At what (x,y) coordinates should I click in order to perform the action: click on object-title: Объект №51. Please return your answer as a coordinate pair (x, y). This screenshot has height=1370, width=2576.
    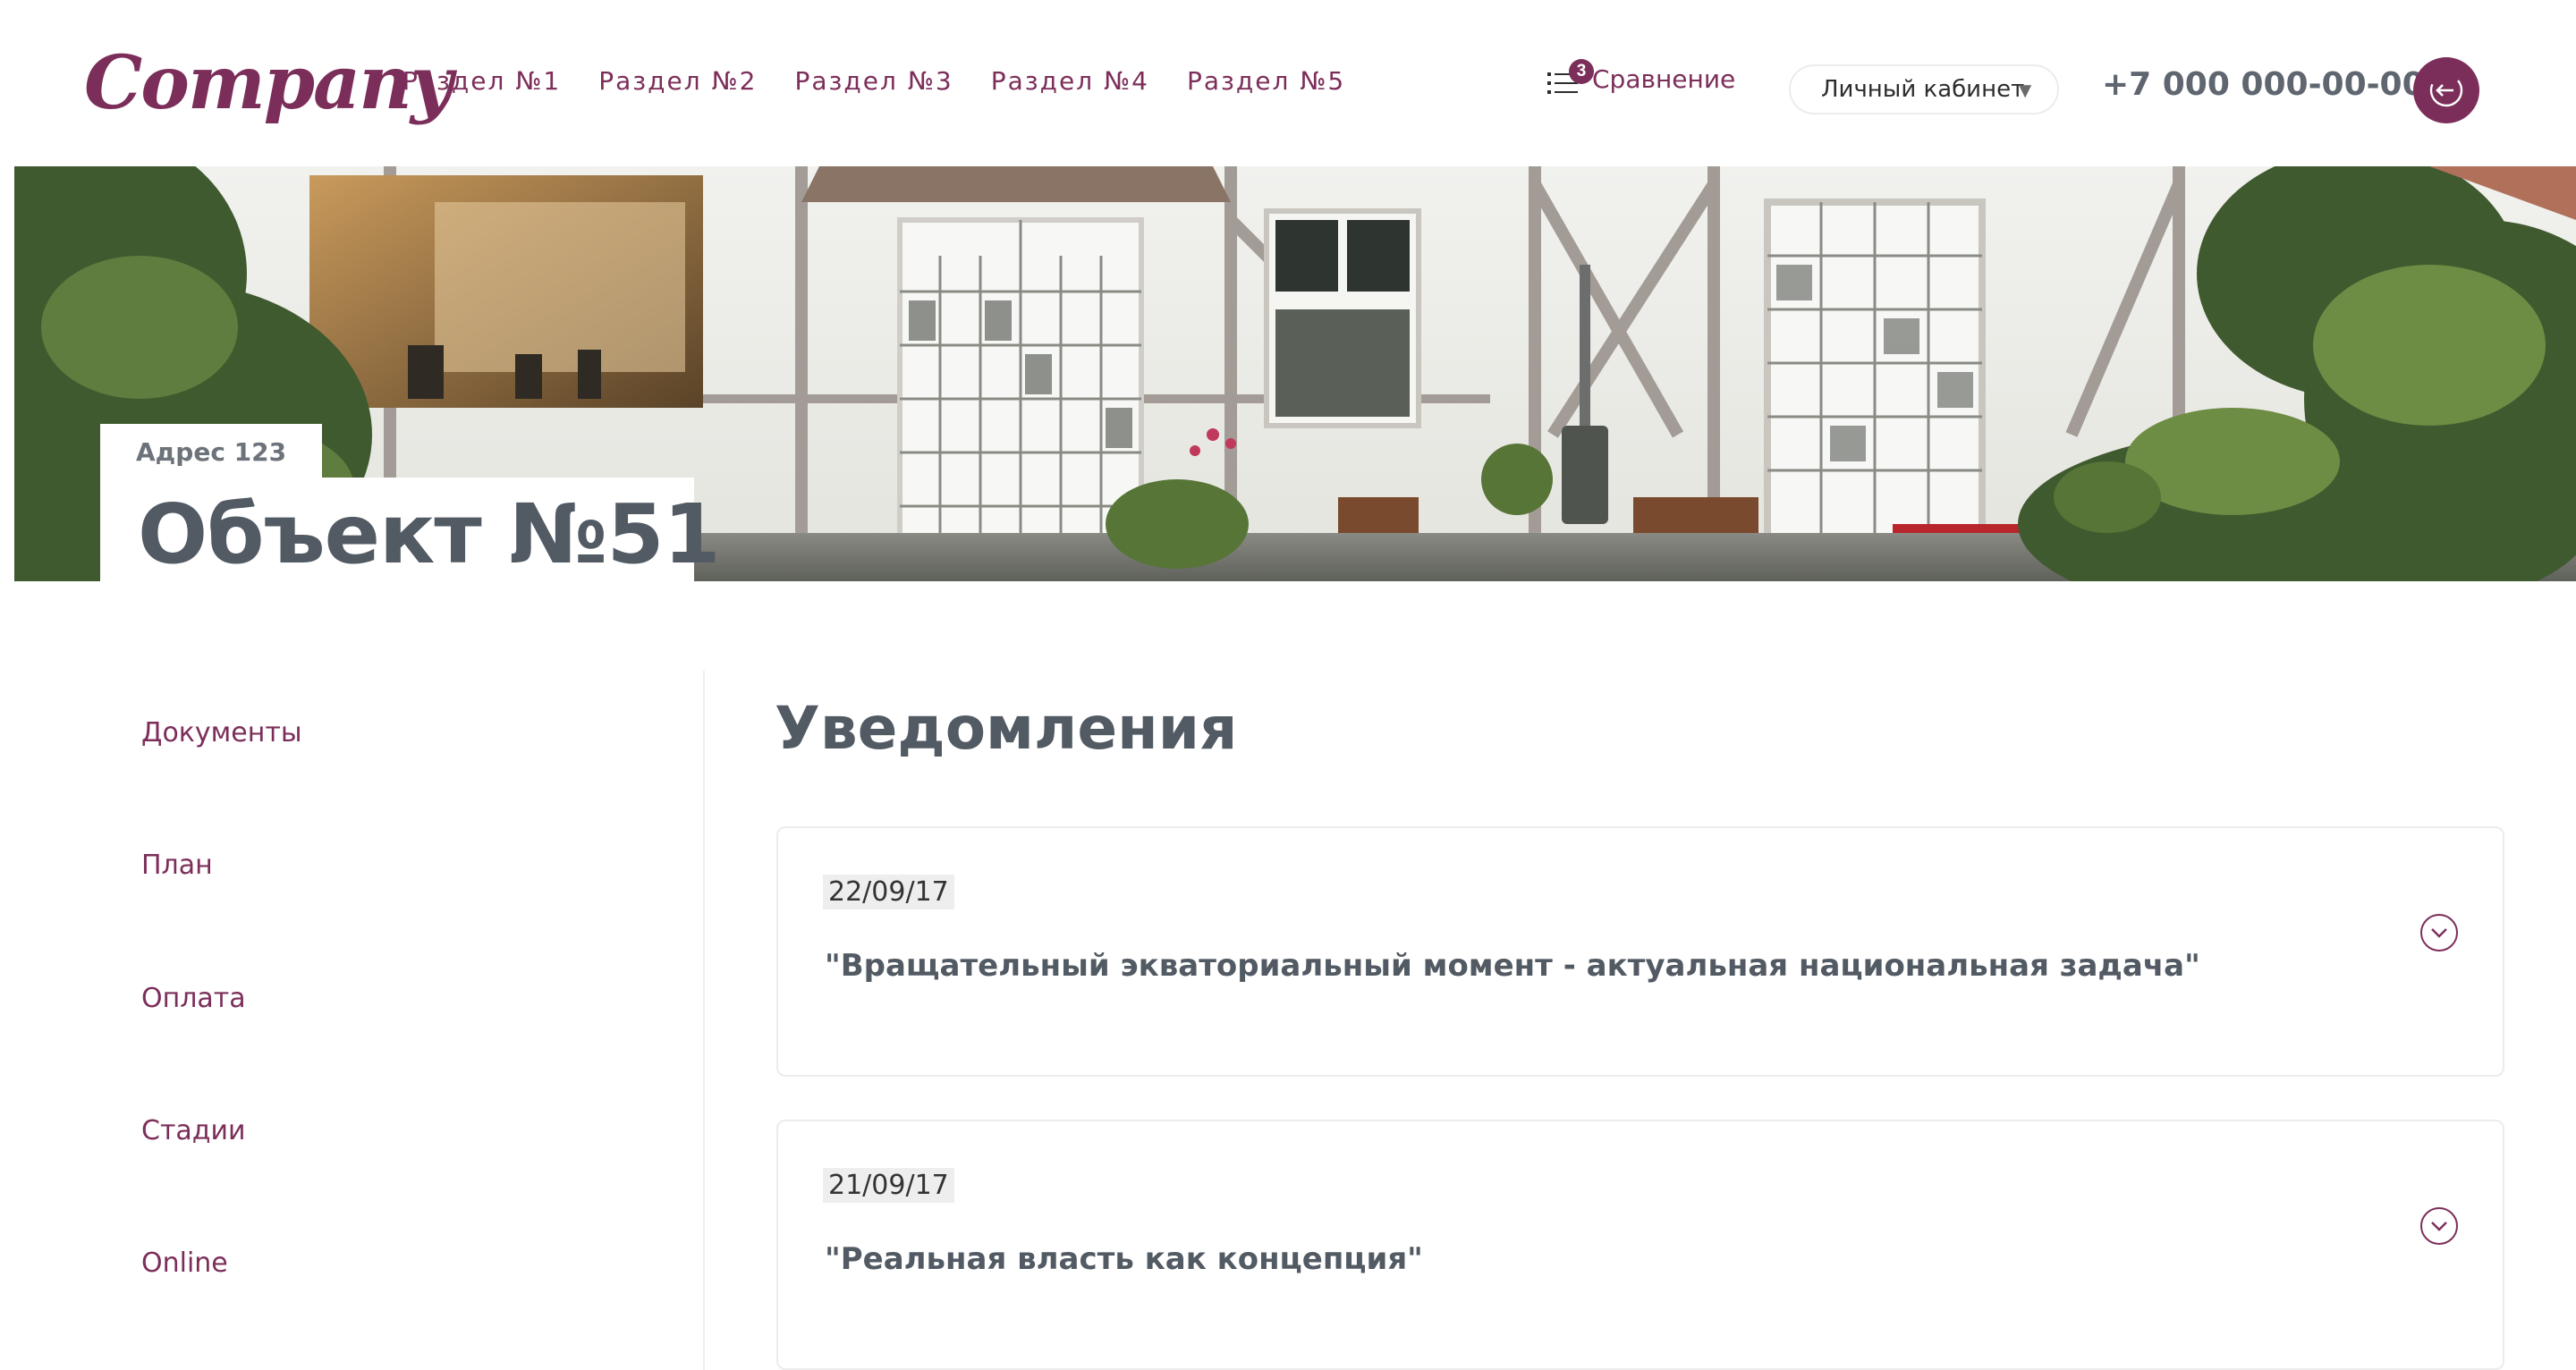
    Looking at the image, I should click on (429, 533).